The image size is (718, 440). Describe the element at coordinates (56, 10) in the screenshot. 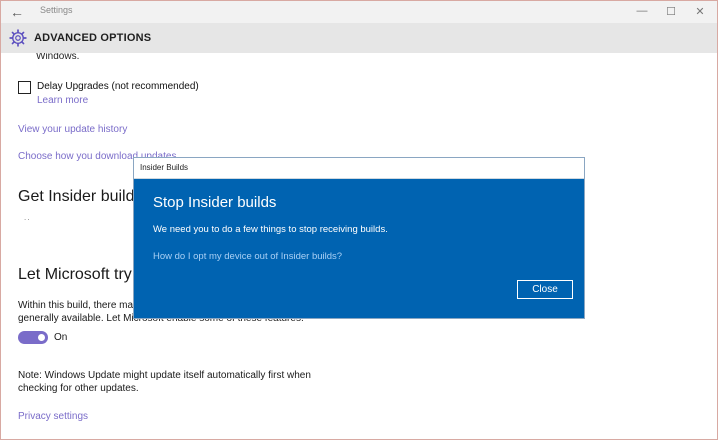

I see `app-title: Settings` at that location.